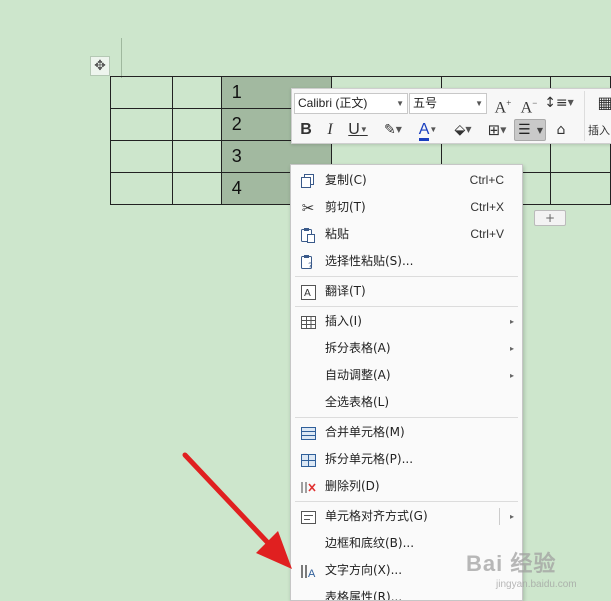  What do you see at coordinates (308, 181) in the screenshot?
I see `copy-icon` at bounding box center [308, 181].